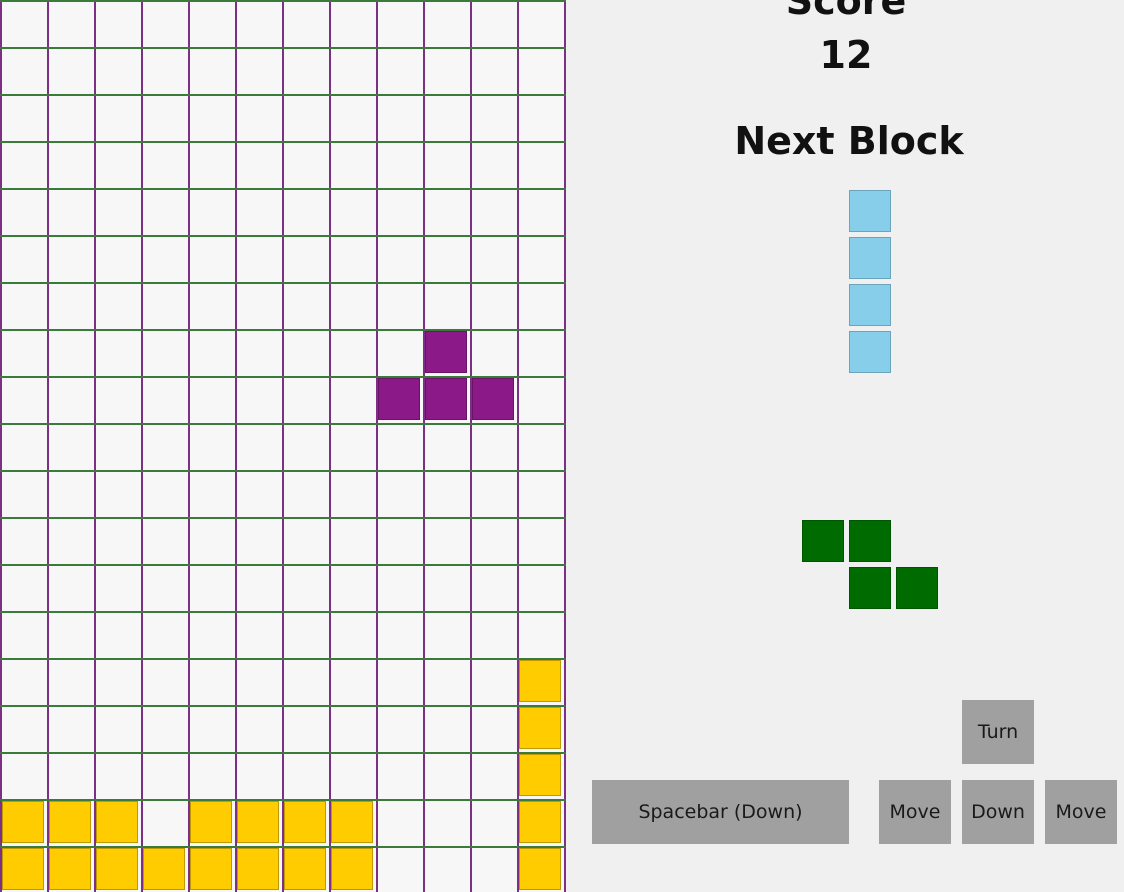 The height and width of the screenshot is (892, 1124). I want to click on score-label: Score, so click(846, 11).